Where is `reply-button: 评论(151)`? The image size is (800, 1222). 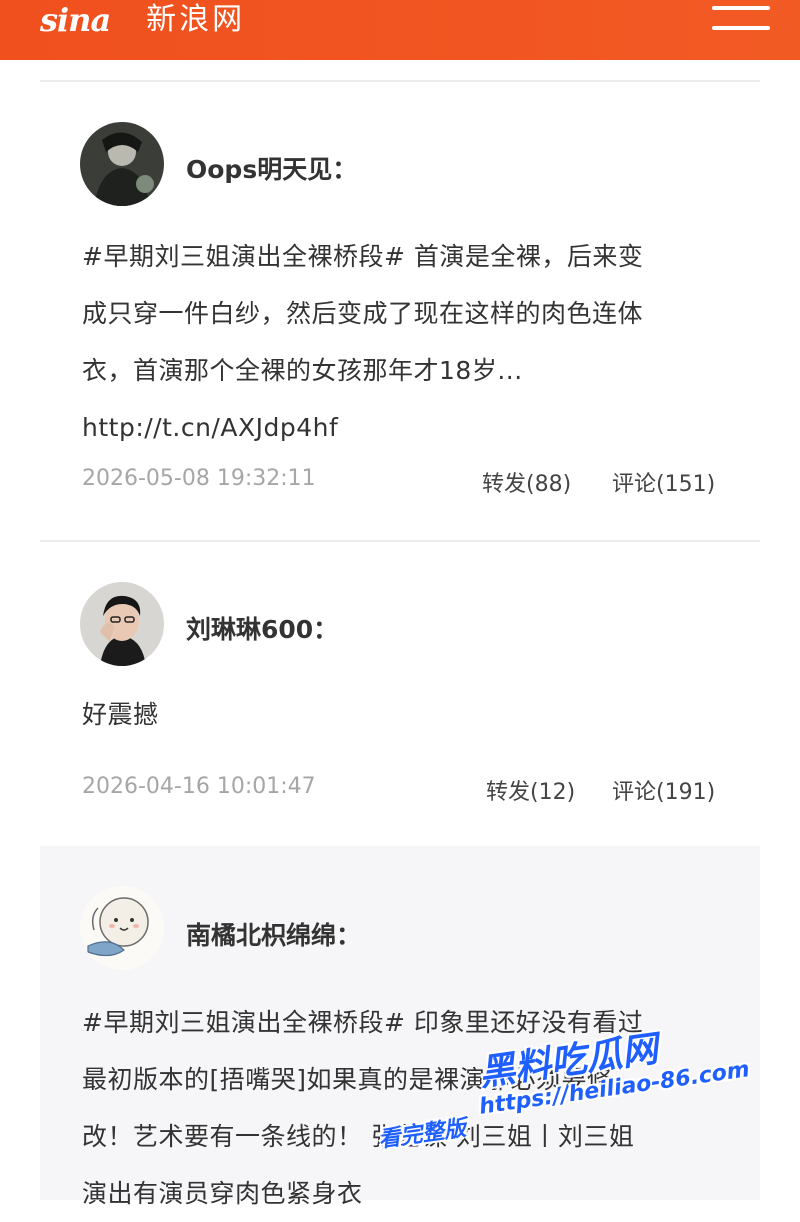 reply-button: 评论(151) is located at coordinates (663, 482).